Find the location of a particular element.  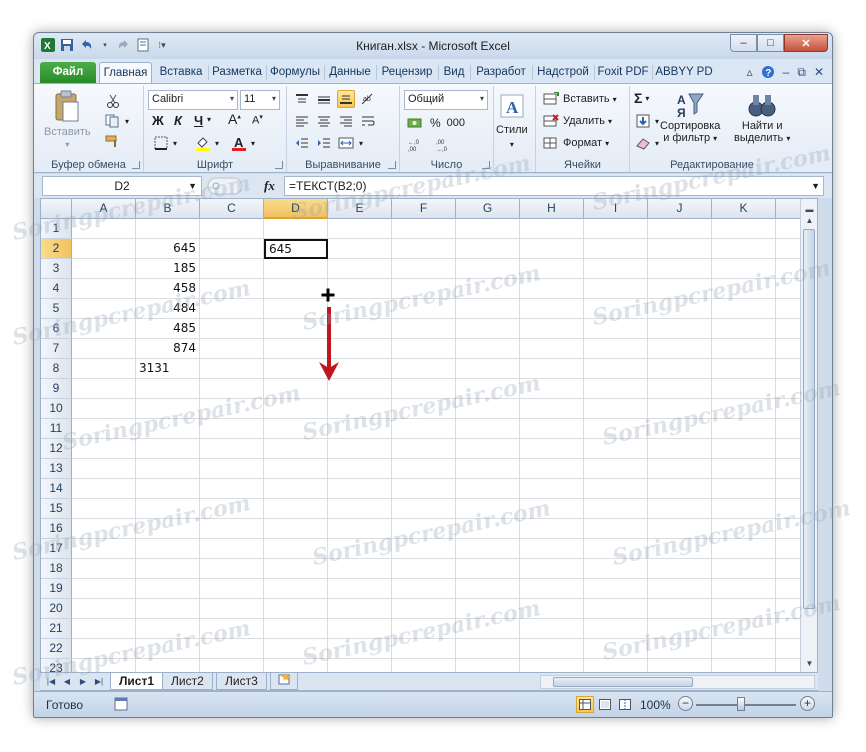

normal-view-icon is located at coordinates (585, 704).